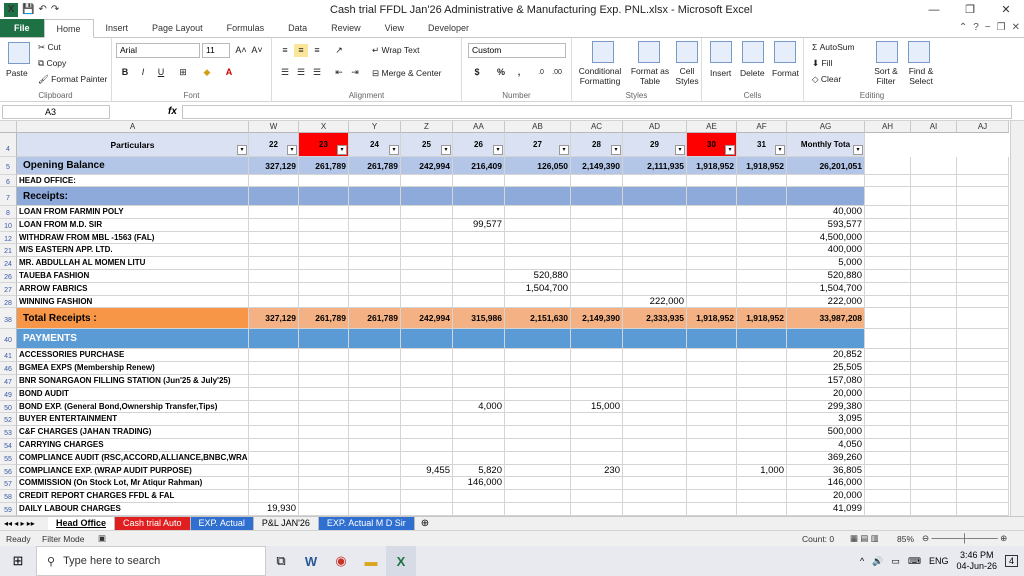 The image size is (1024, 576). What do you see at coordinates (177, 28) in the screenshot?
I see `tab-page-layout: Page Layout` at bounding box center [177, 28].